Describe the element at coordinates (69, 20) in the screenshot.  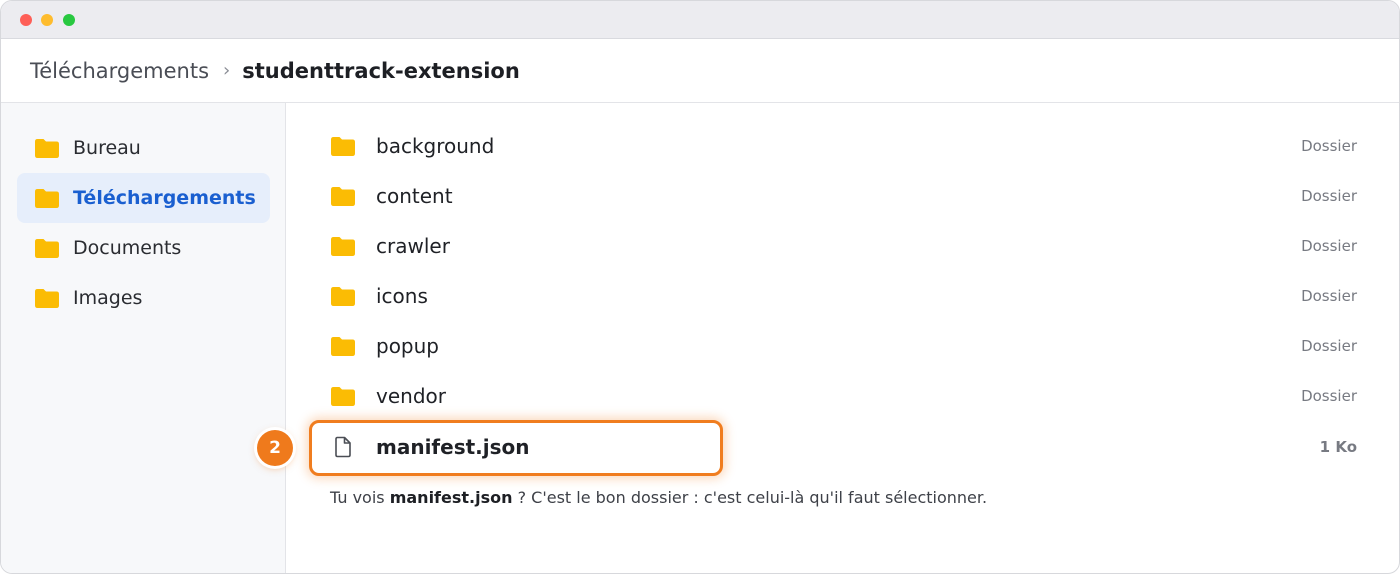
I see `maximize-window-button` at that location.